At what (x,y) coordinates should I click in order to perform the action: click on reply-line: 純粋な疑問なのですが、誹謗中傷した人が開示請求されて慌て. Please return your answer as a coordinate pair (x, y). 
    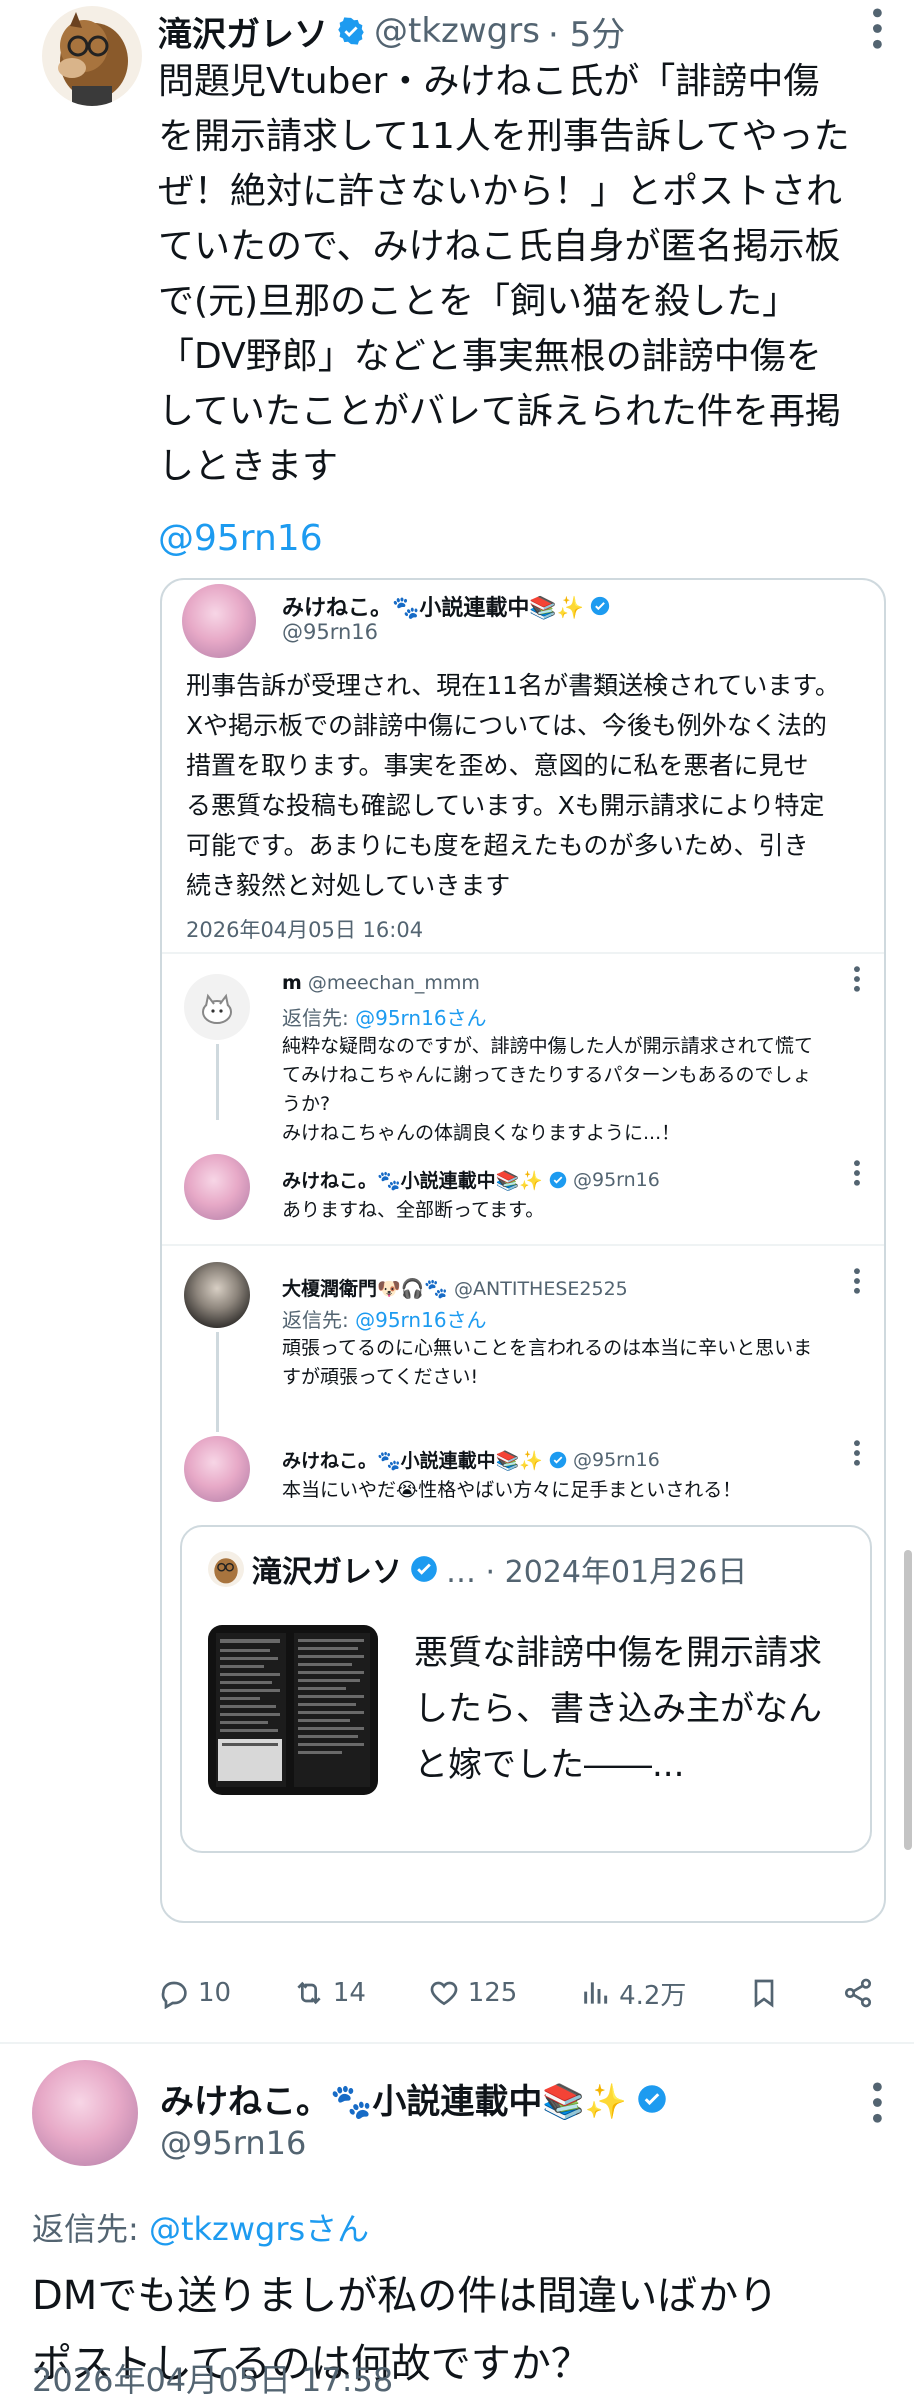
    Looking at the image, I should click on (548, 1046).